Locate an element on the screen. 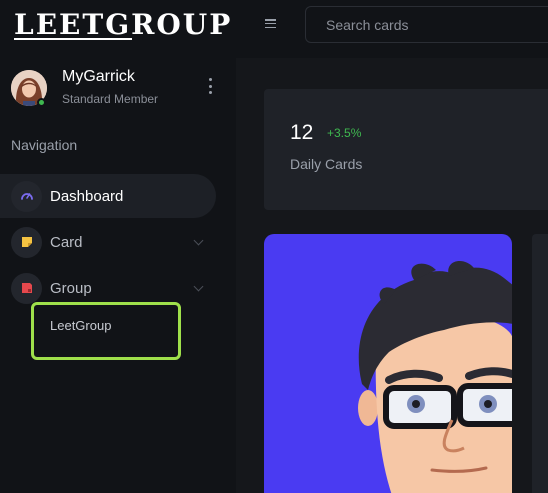 Image resolution: width=548 pixels, height=493 pixels. sidebar-subitem-leetgroup: LeetGroup is located at coordinates (80, 325).